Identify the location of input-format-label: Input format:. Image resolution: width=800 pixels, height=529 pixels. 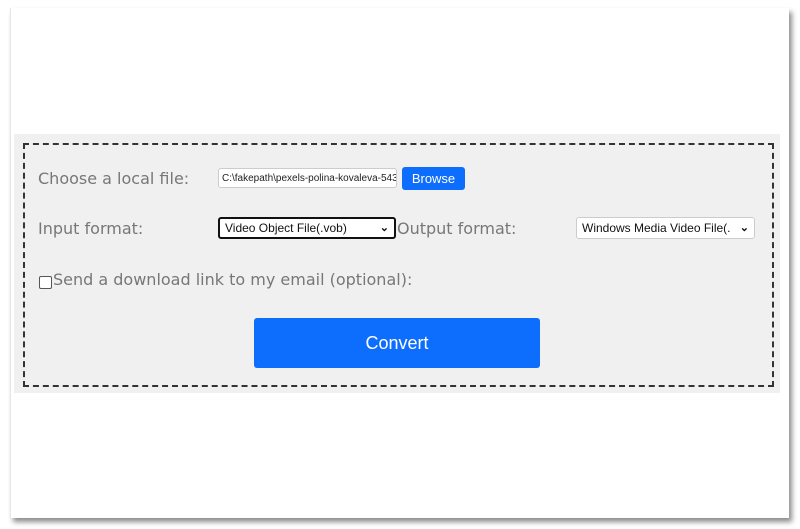
(91, 228).